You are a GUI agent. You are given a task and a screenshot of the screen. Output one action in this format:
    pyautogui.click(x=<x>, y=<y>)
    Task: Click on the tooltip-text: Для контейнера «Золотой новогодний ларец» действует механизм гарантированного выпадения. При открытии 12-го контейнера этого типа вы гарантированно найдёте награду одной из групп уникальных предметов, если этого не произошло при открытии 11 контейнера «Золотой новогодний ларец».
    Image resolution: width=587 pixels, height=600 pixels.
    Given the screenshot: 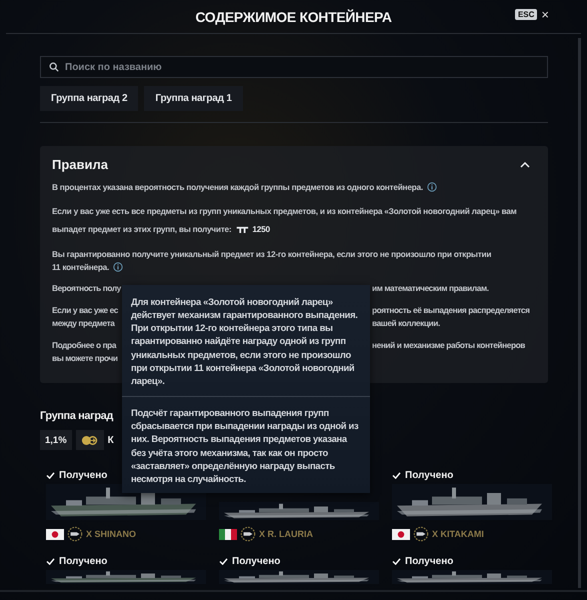 What is the action you would take?
    pyautogui.click(x=244, y=341)
    